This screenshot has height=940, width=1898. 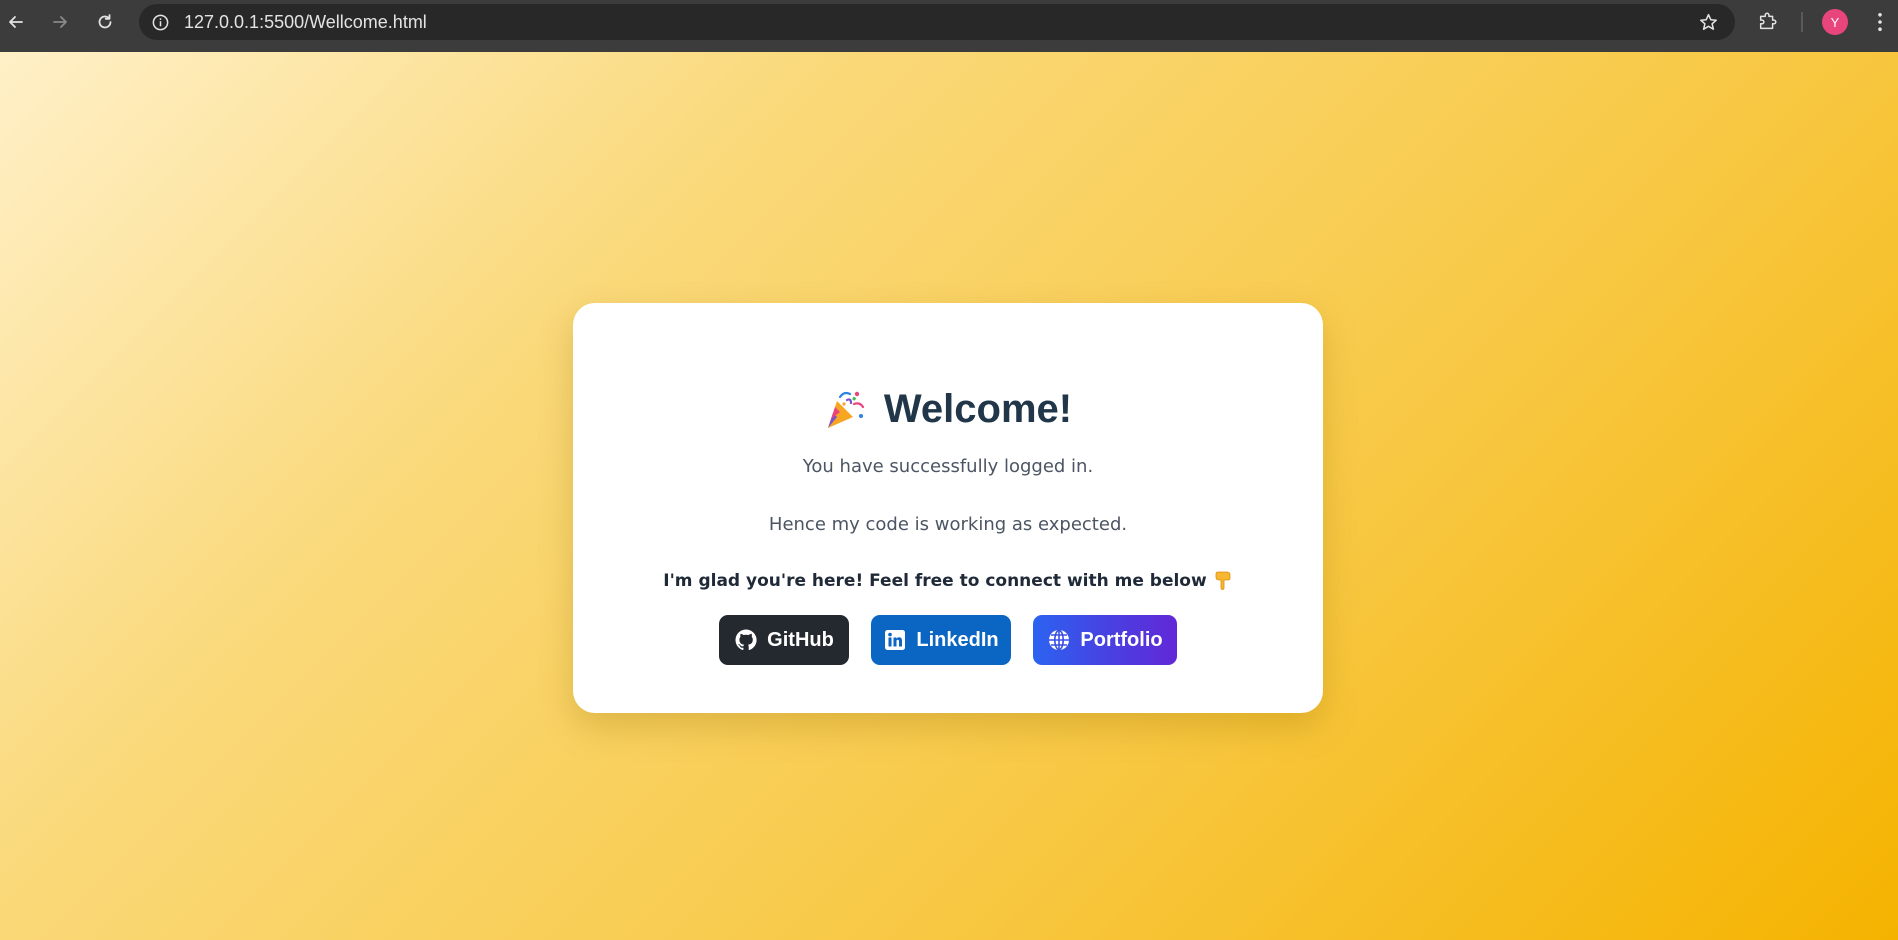 What do you see at coordinates (1802, 22) in the screenshot?
I see `toolbar-divider` at bounding box center [1802, 22].